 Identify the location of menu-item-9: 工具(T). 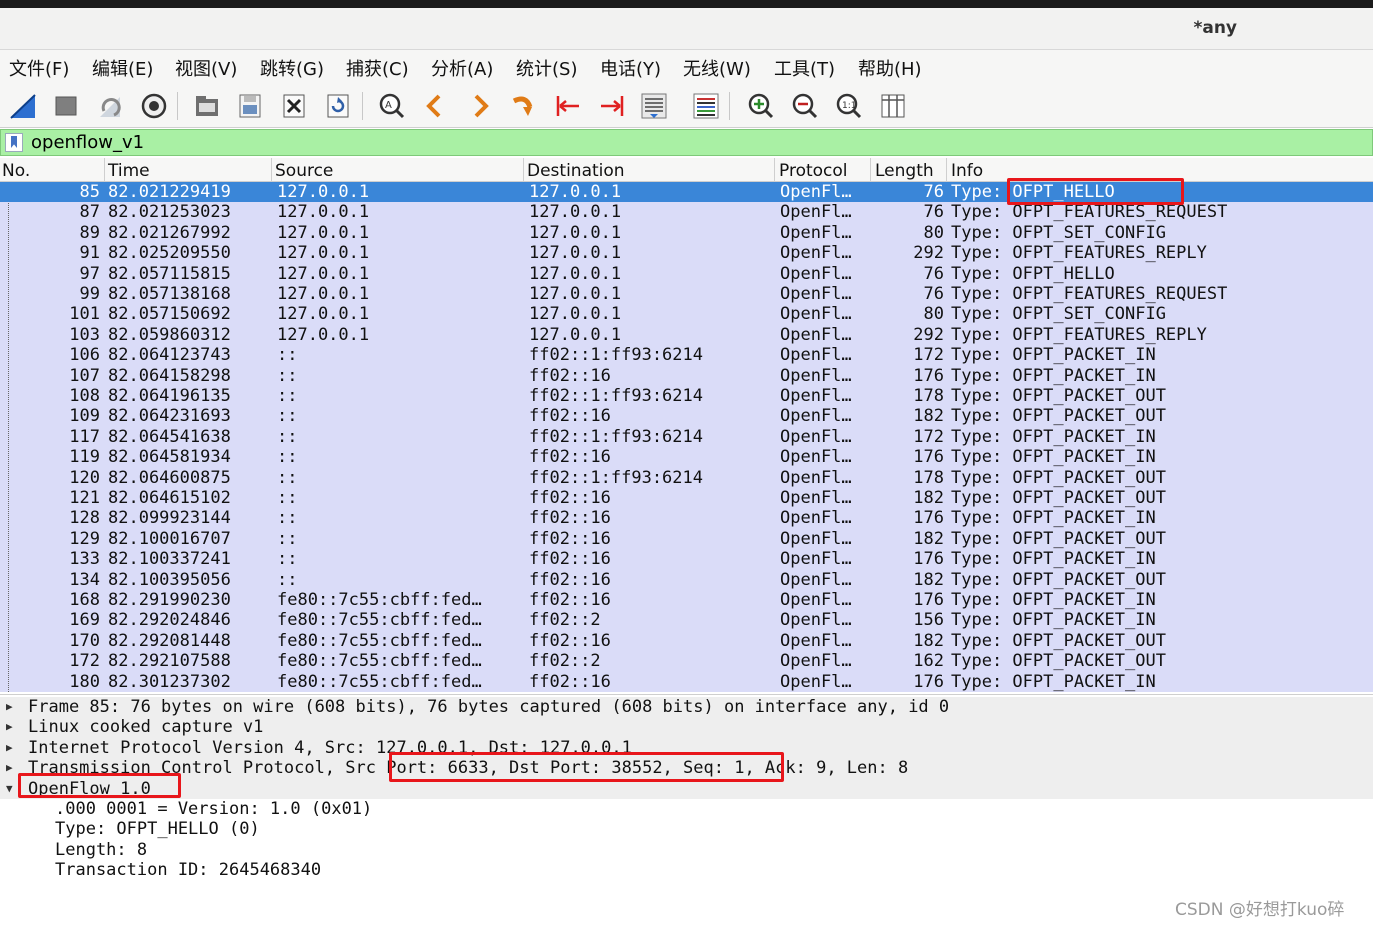
(804, 68).